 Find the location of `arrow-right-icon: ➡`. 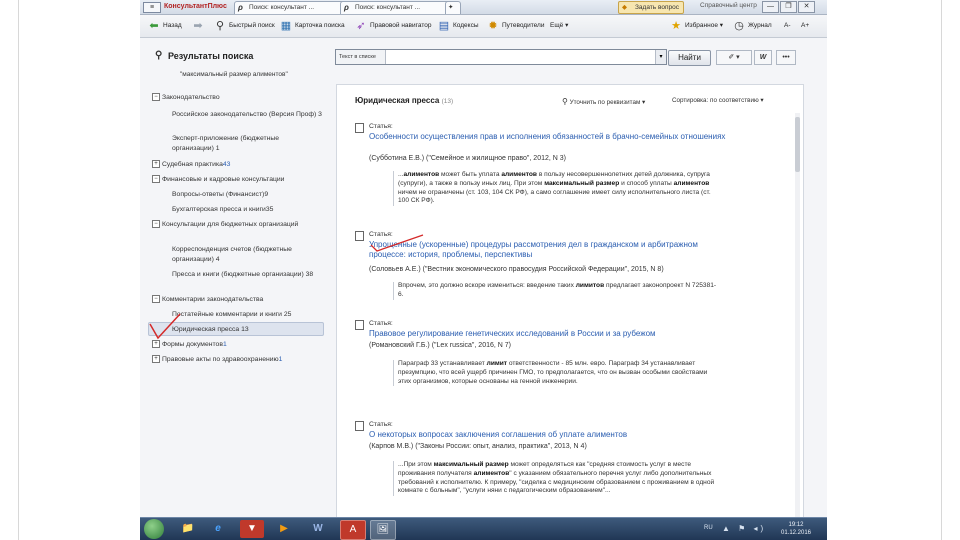

arrow-right-icon: ➡ is located at coordinates (198, 26).